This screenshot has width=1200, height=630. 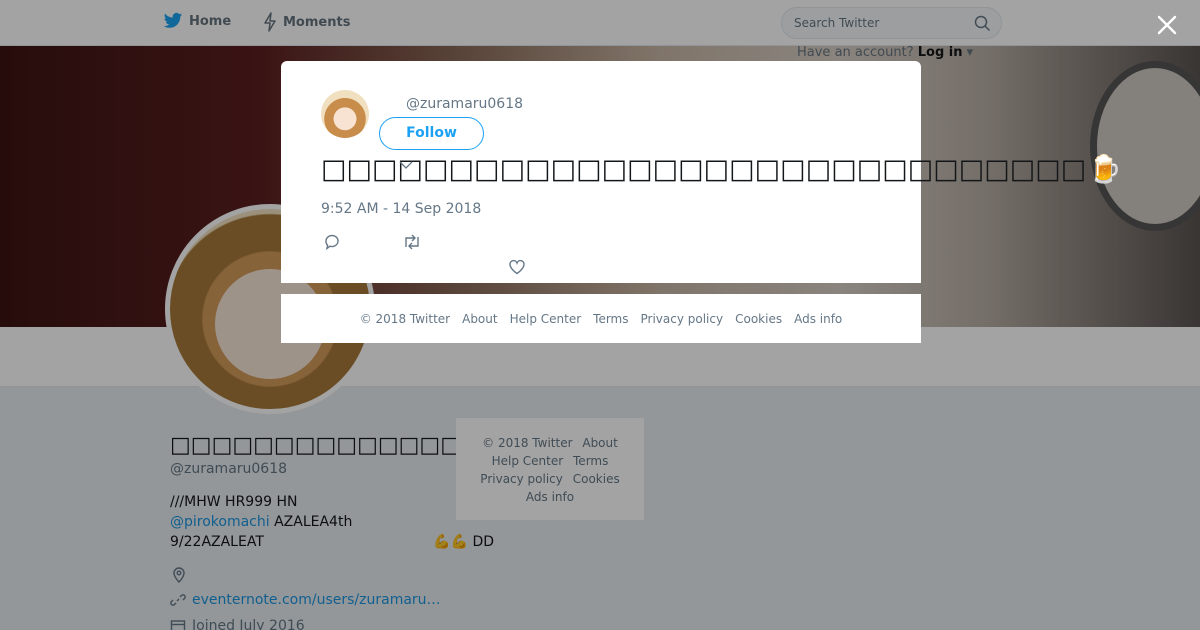 What do you see at coordinates (610, 319) in the screenshot?
I see `footer-terms: Terms` at bounding box center [610, 319].